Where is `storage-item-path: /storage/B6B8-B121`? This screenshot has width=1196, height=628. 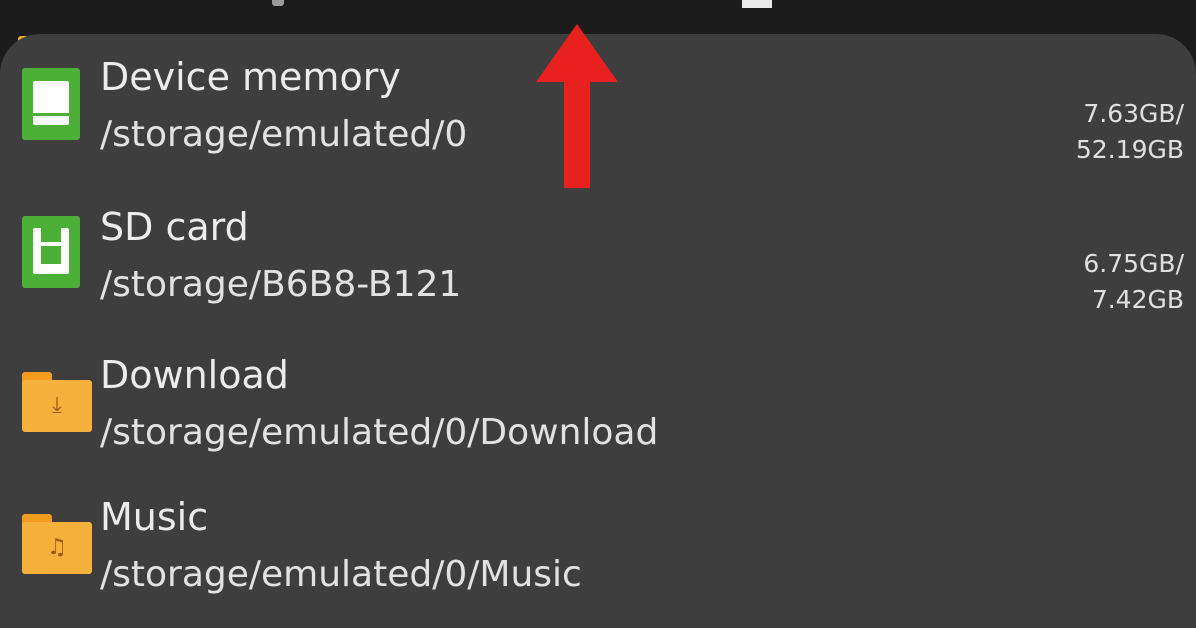 storage-item-path: /storage/B6B8-B121 is located at coordinates (281, 284).